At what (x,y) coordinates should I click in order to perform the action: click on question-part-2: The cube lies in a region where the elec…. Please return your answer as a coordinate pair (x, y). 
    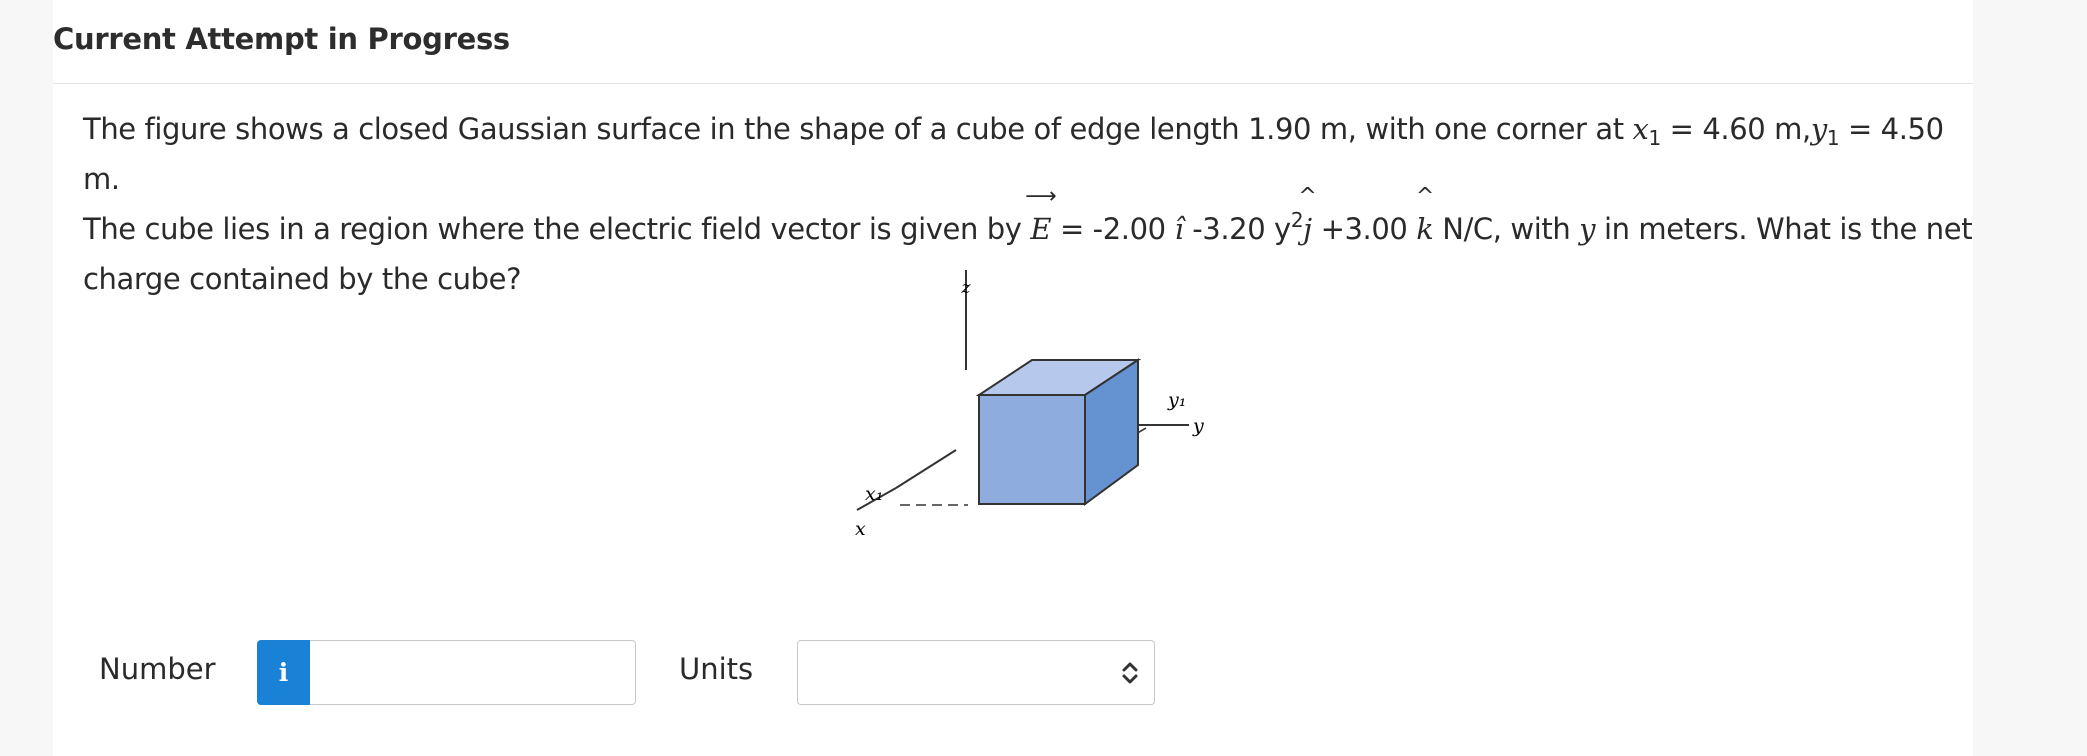
    Looking at the image, I should click on (557, 229).